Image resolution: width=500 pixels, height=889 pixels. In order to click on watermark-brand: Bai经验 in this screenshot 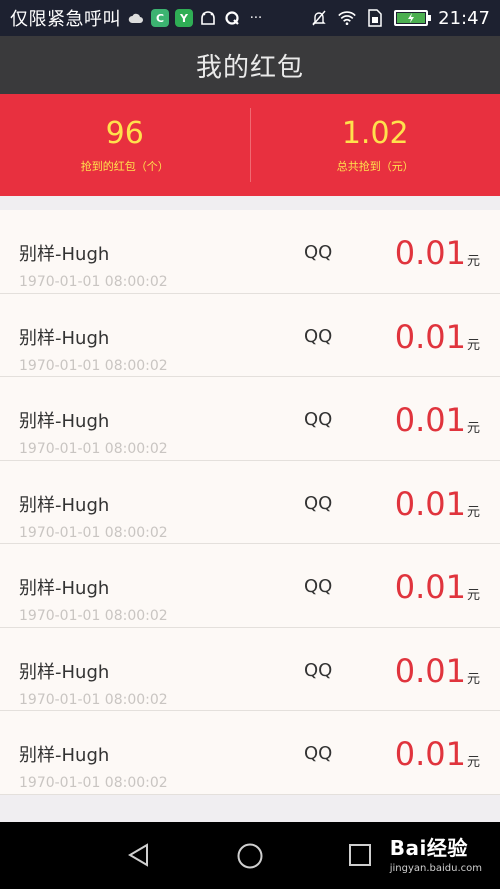, I will do `click(428, 848)`.